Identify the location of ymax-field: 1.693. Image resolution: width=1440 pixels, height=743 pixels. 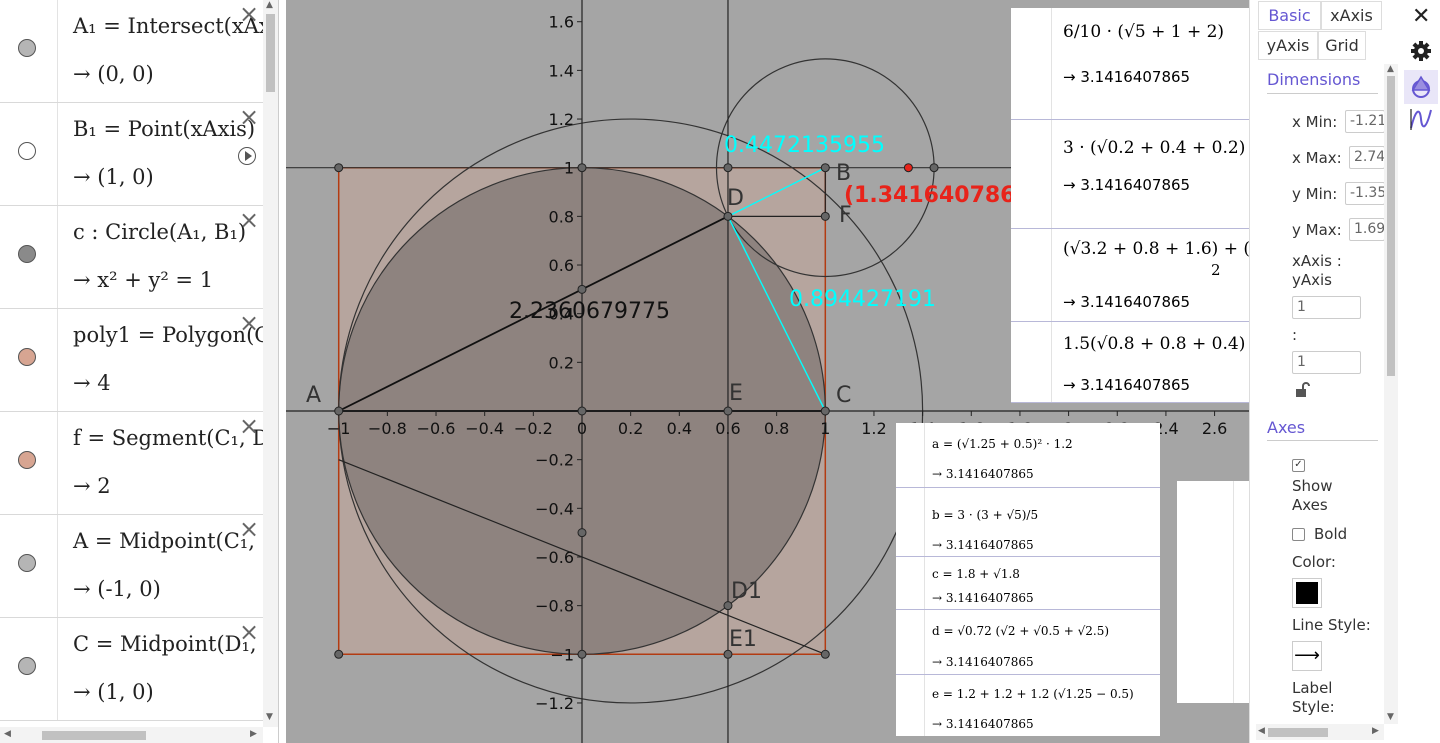
(1367, 229).